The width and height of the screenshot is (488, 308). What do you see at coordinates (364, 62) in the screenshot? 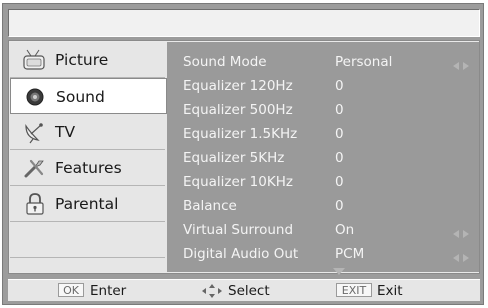
I see `setting-value: Personal` at bounding box center [364, 62].